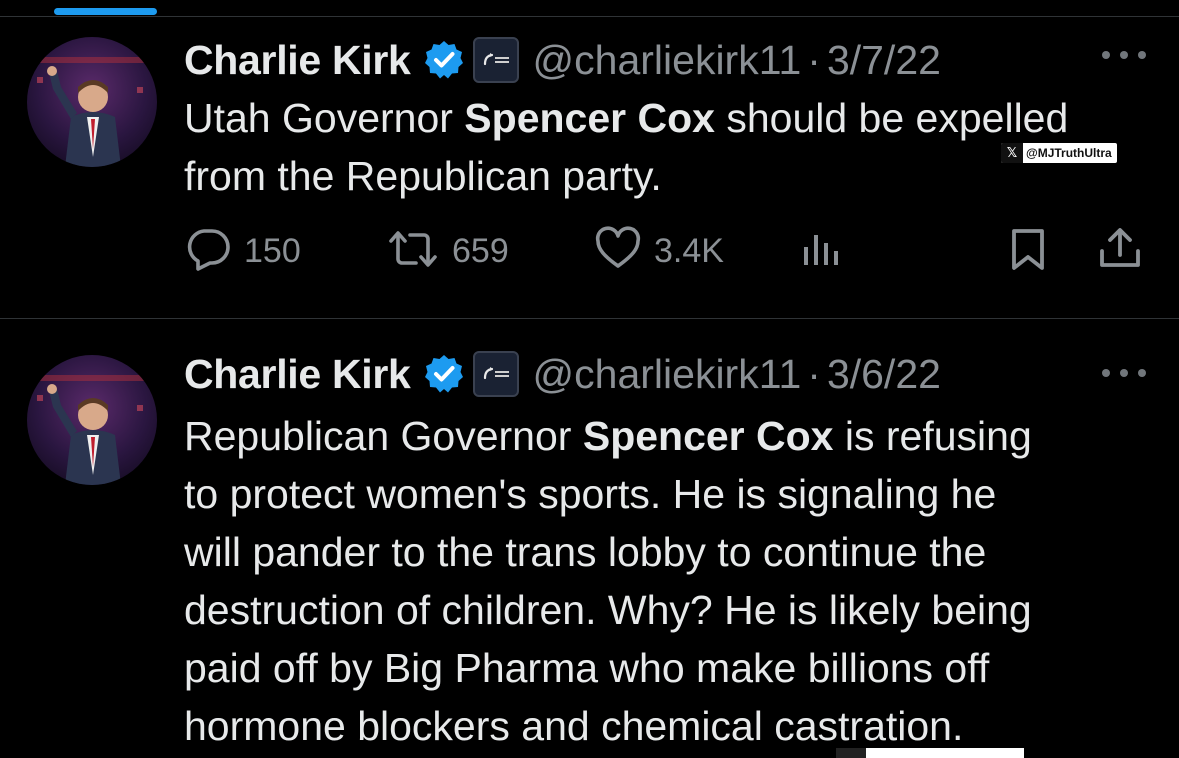 This screenshot has width=1179, height=758. What do you see at coordinates (242, 251) in the screenshot?
I see `reply-button: 150` at bounding box center [242, 251].